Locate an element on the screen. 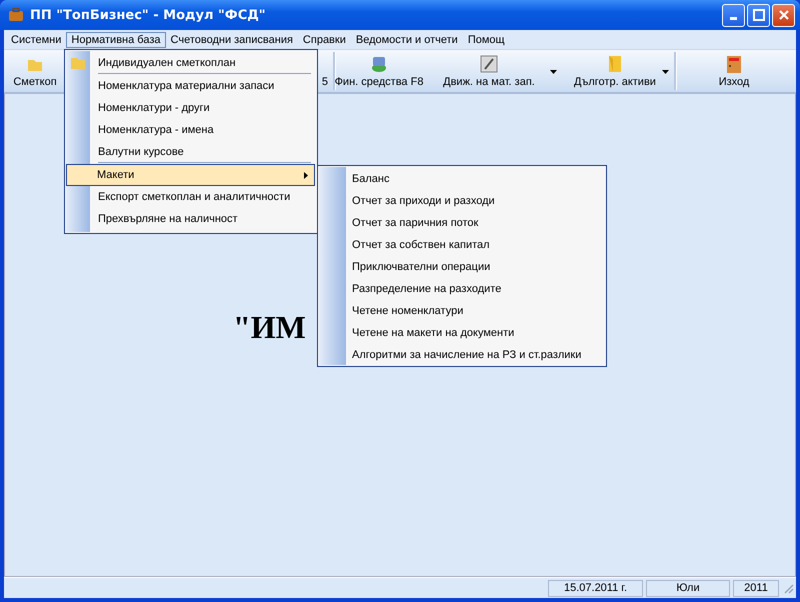 Image resolution: width=800 pixels, height=602 pixels. minimize-icon is located at coordinates (733, 18).